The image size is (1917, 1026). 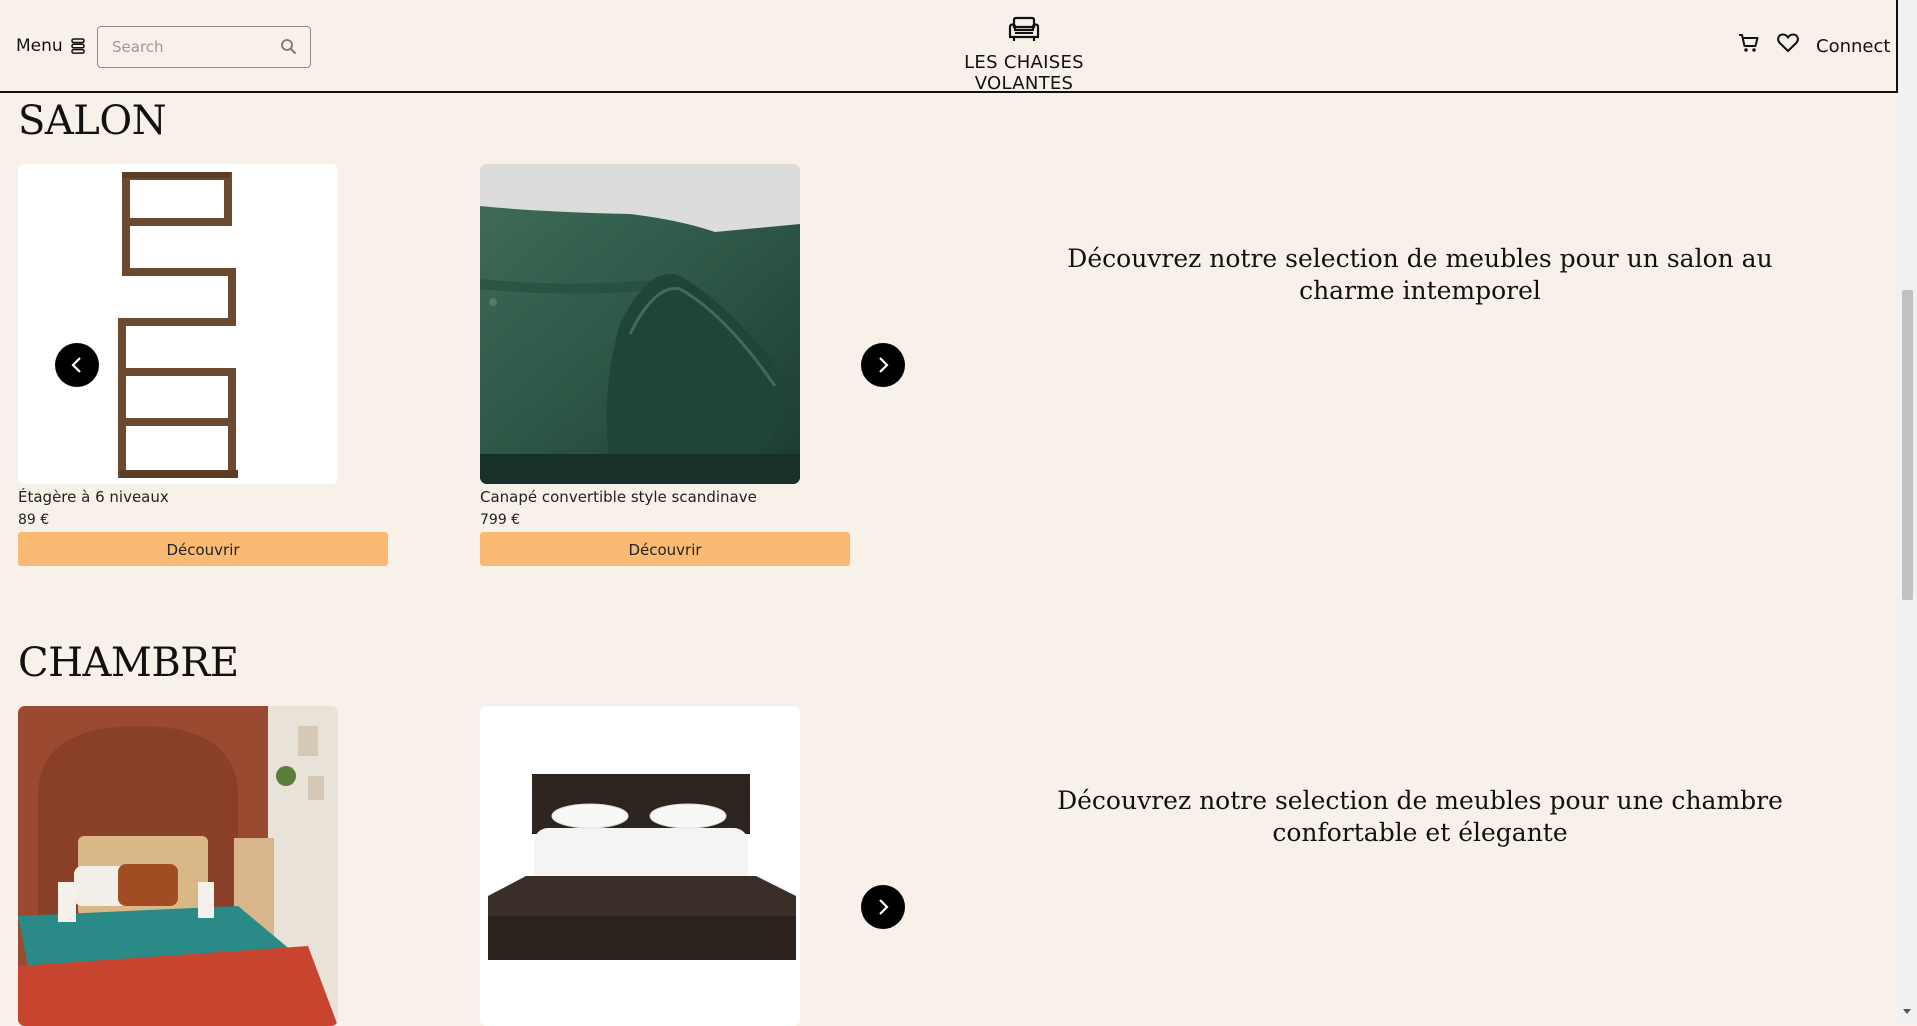 I want to click on connect-link: Connect, so click(x=1853, y=46).